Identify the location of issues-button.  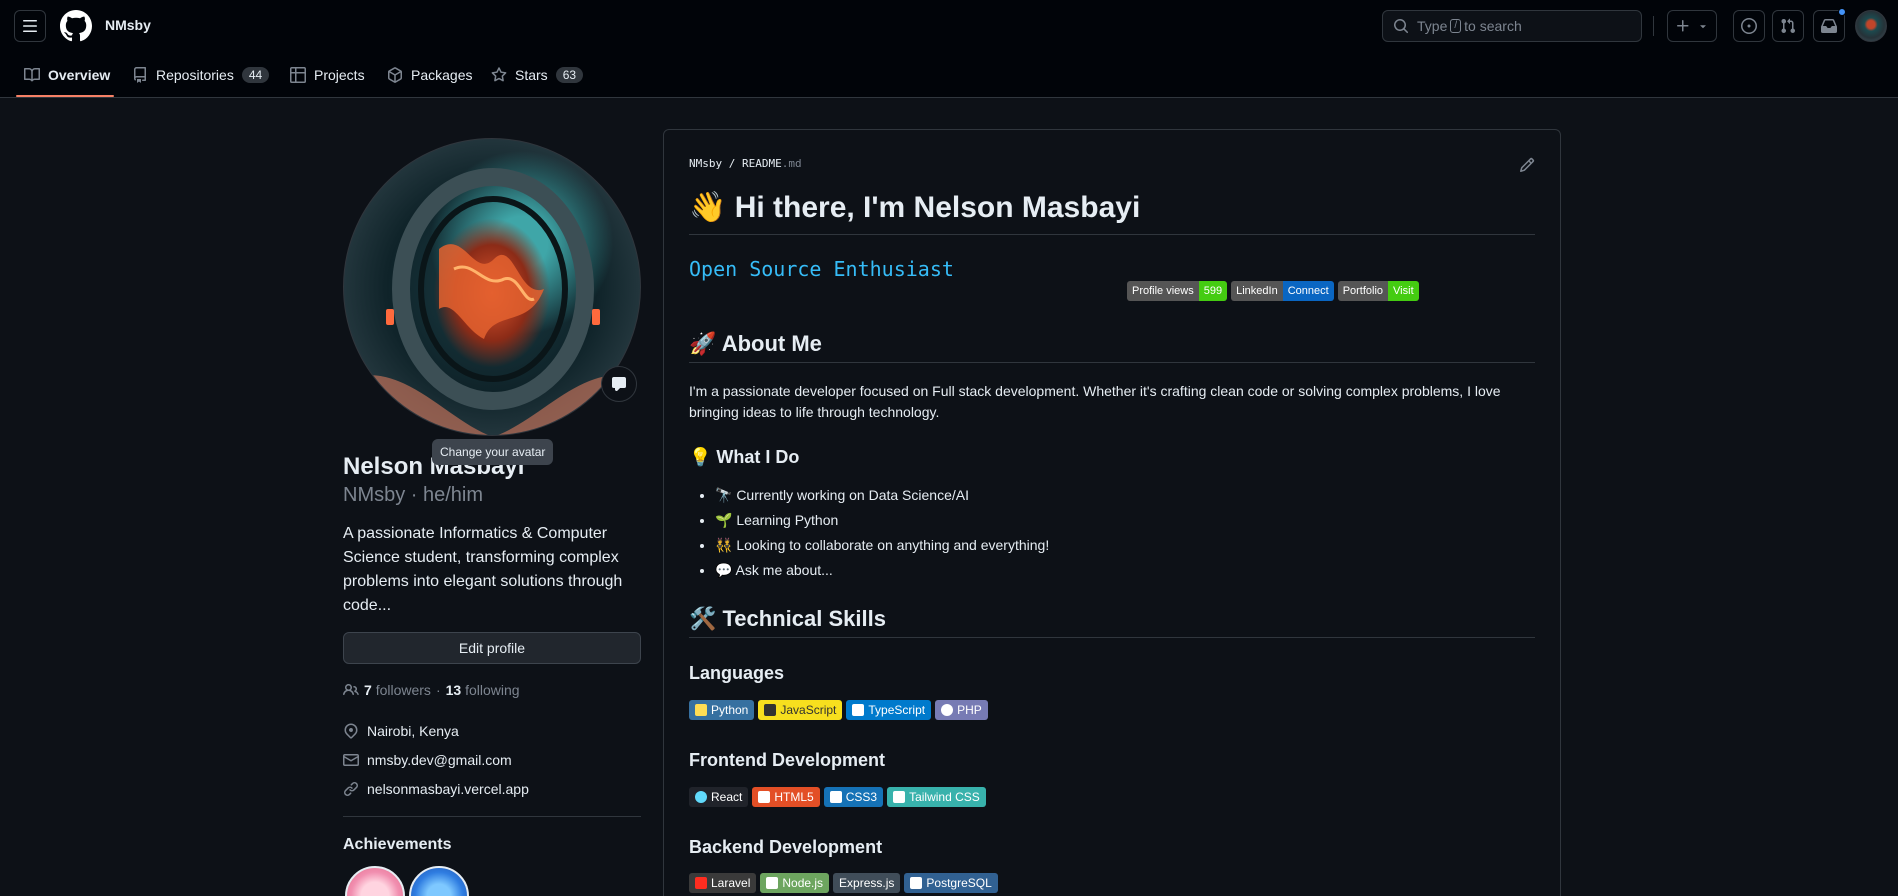
(1749, 26).